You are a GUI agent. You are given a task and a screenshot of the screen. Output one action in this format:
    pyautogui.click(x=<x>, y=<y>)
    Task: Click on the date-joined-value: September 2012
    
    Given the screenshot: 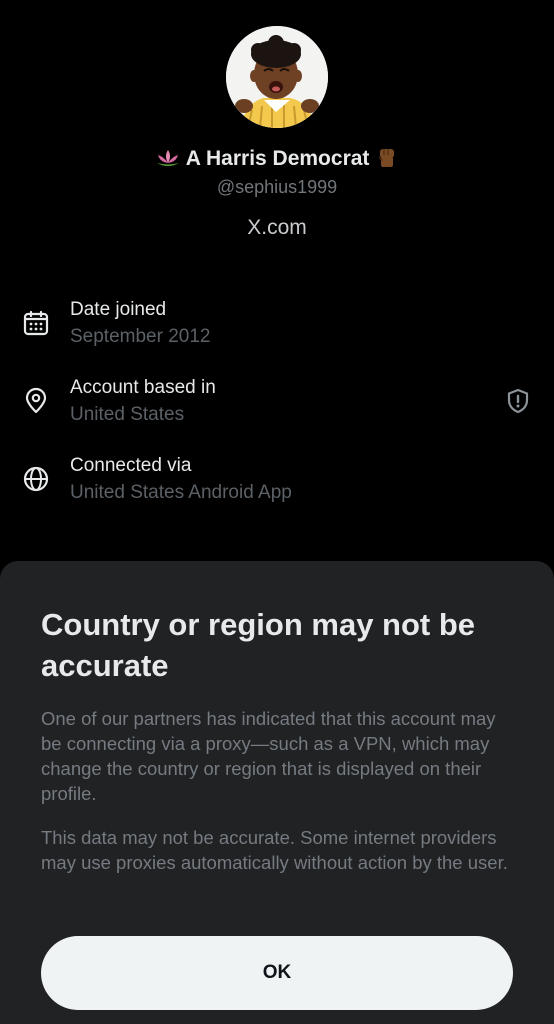 What is the action you would take?
    pyautogui.click(x=140, y=336)
    